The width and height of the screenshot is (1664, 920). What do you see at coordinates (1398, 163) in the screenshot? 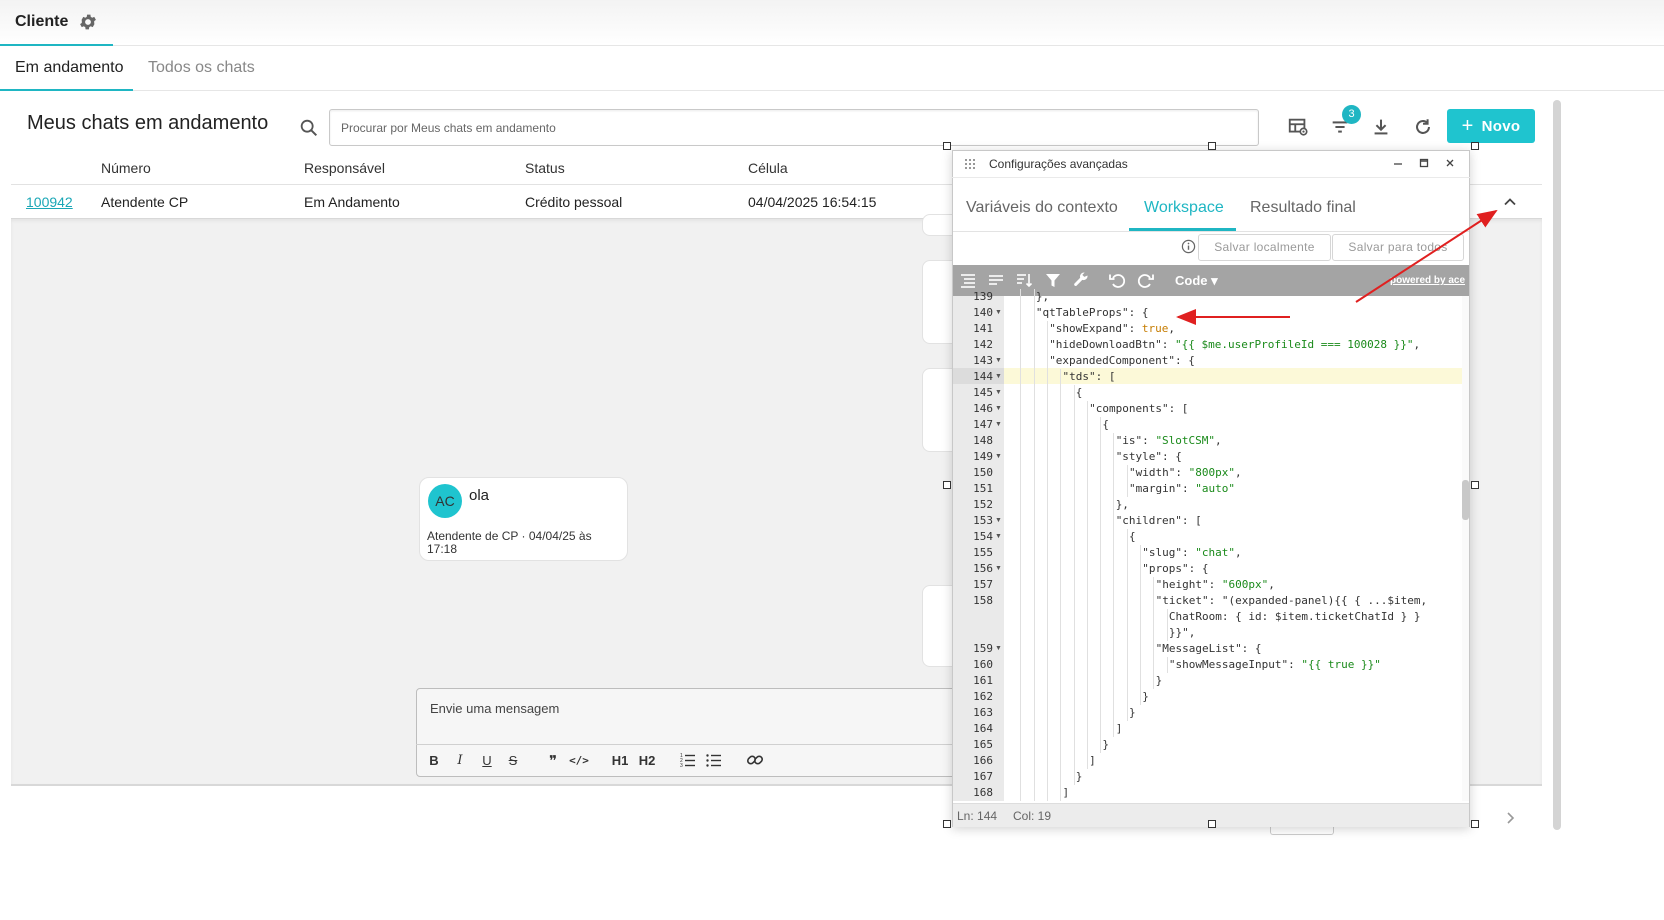
I see `minimize-icon` at bounding box center [1398, 163].